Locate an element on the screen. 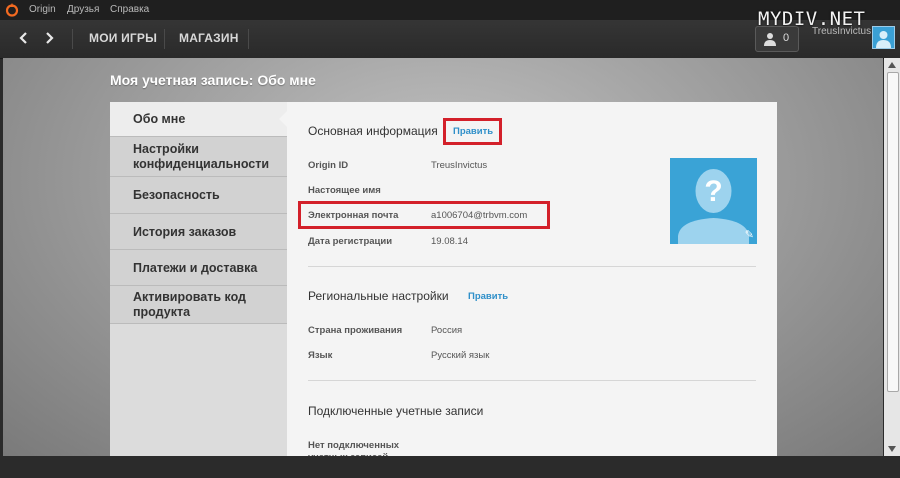 This screenshot has height=478, width=900. origin-id-value: TreusInvictus is located at coordinates (459, 165).